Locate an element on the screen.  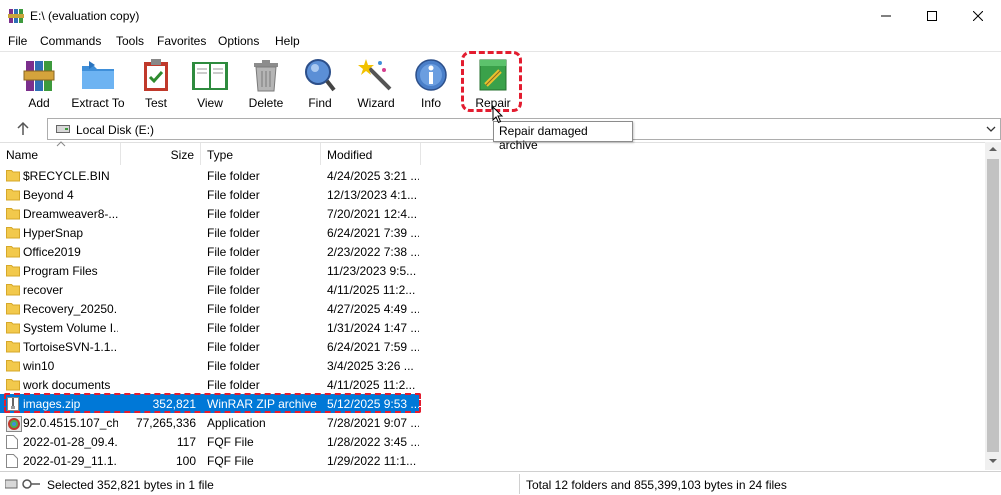
up-arrow-icon is located at coordinates (23, 128).